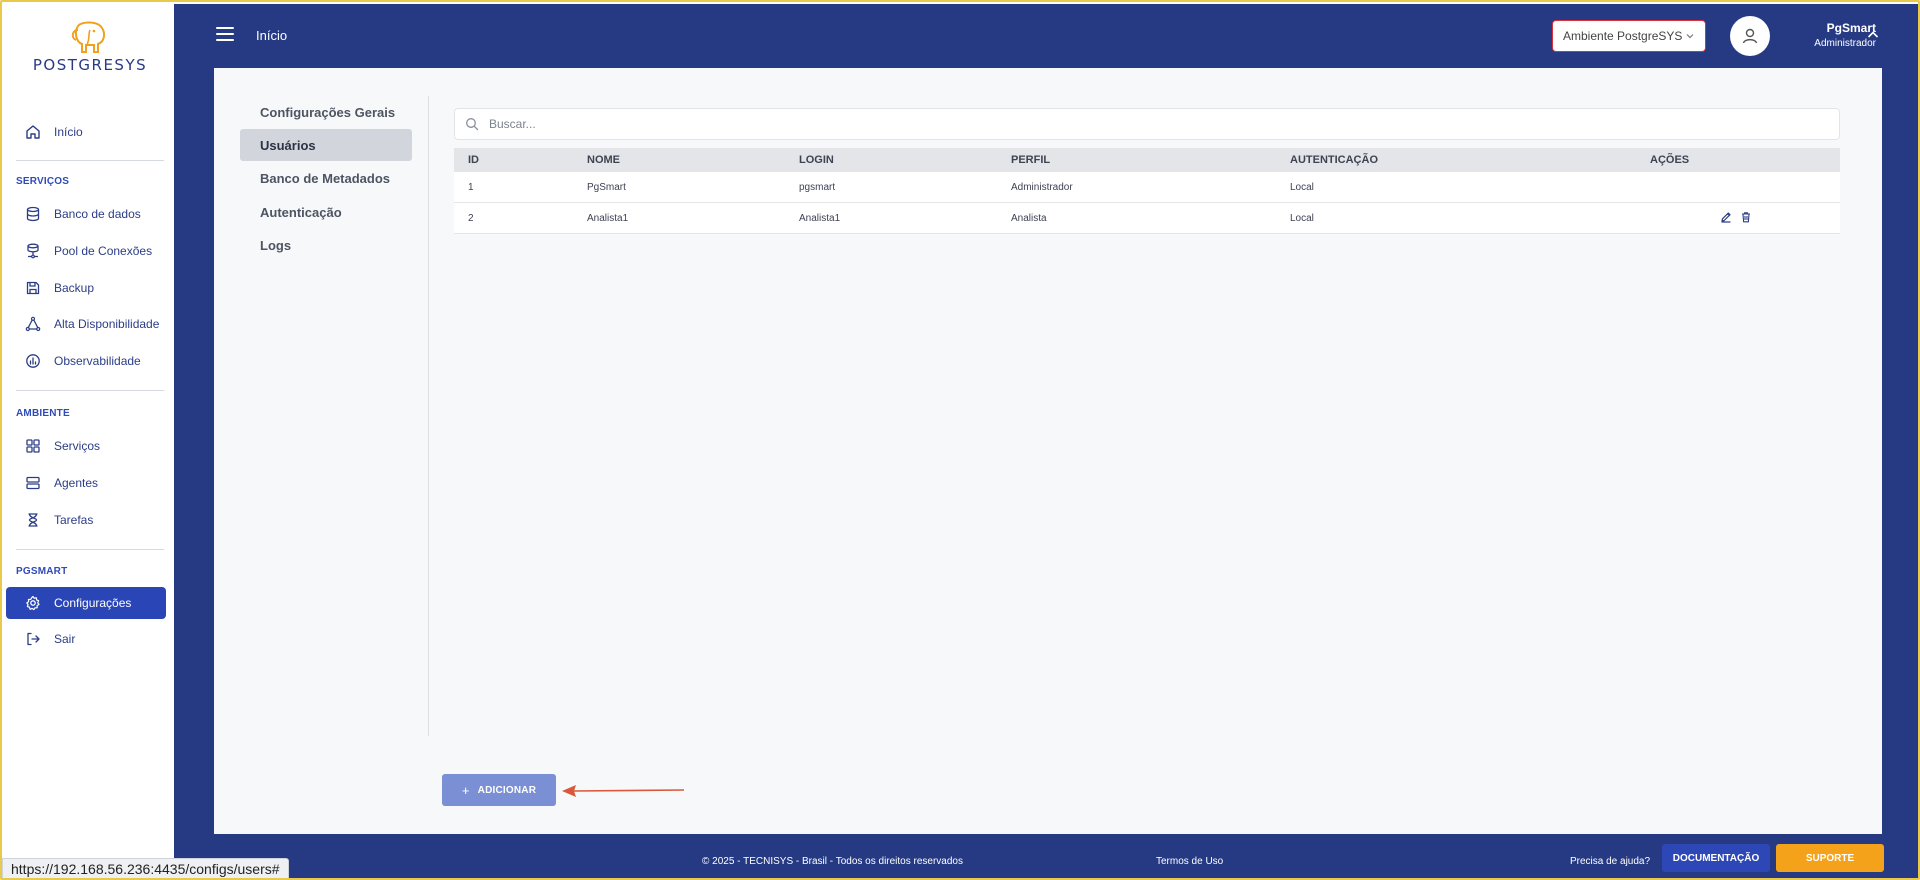 This screenshot has height=880, width=1920. Describe the element at coordinates (1716, 858) in the screenshot. I see `documentation-button: DOCUMENTAÇÃO` at that location.